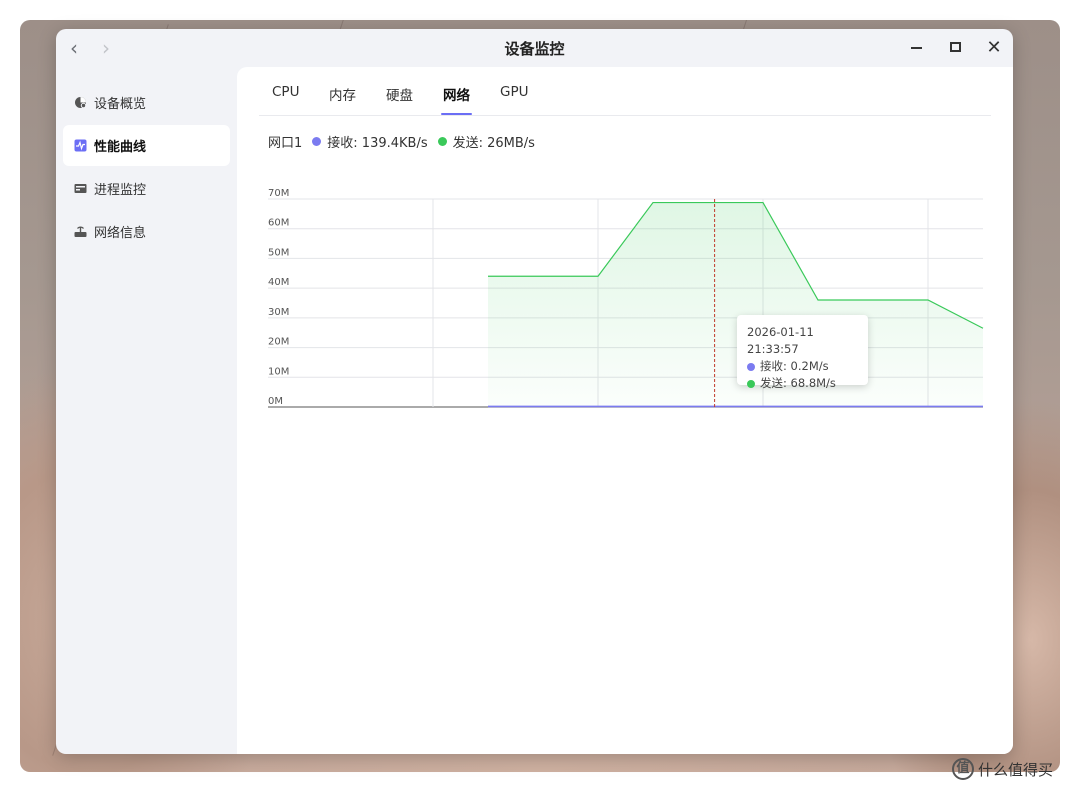  What do you see at coordinates (794, 366) in the screenshot?
I see `tooltip-receive: 接收: 0.2M/s` at bounding box center [794, 366].